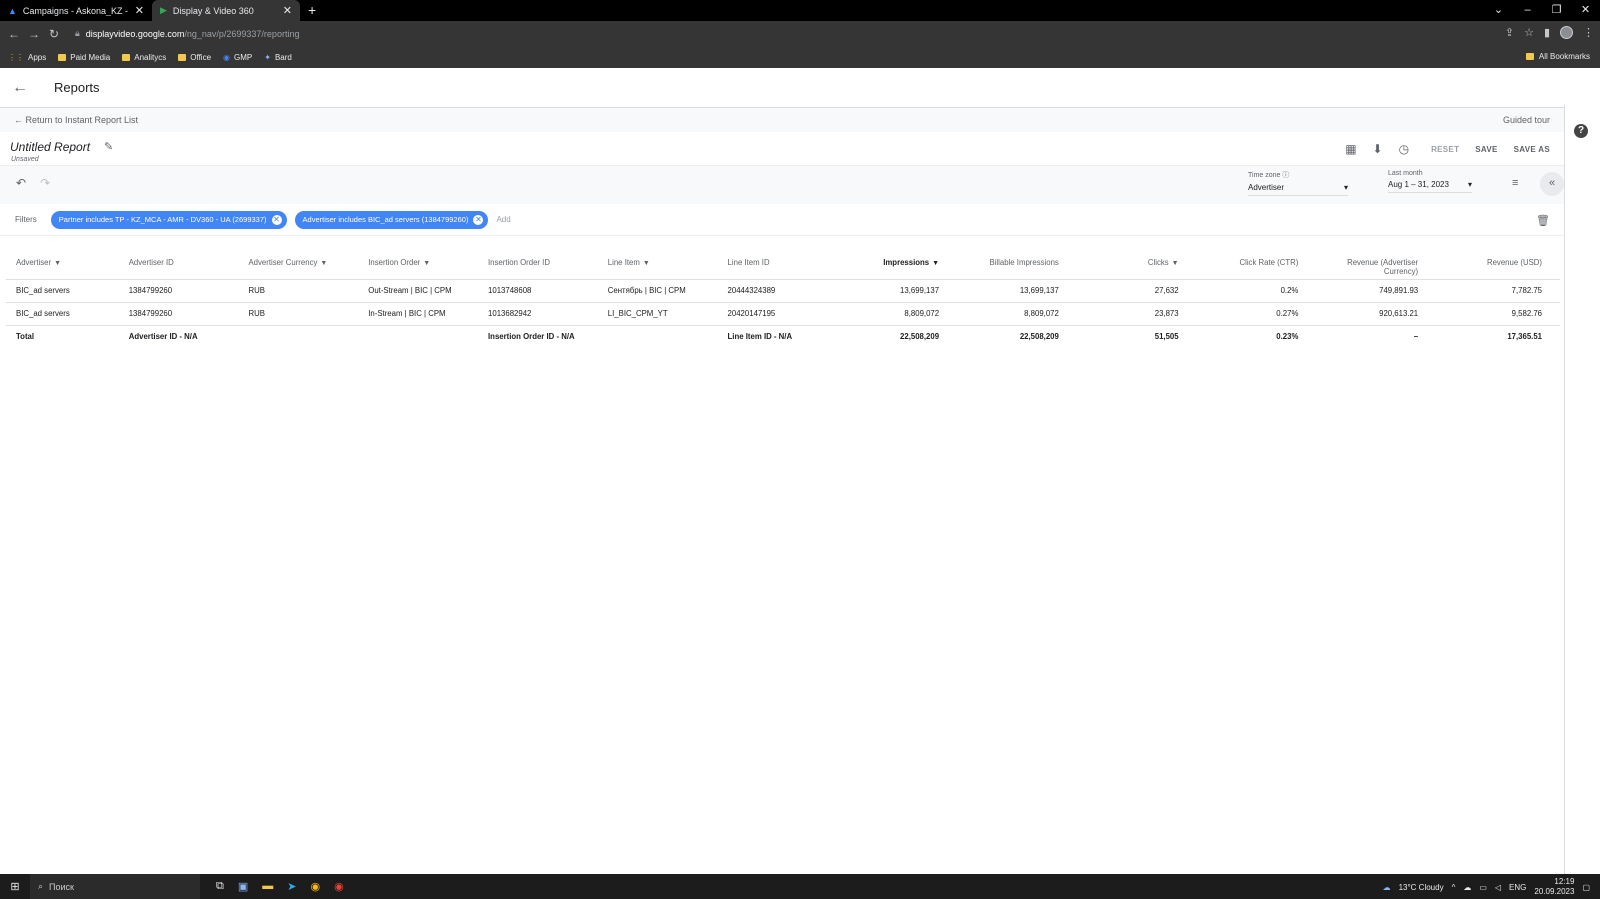 Image resolution: width=1600 pixels, height=899 pixels. Describe the element at coordinates (1552, 184) in the screenshot. I see `collapse-panel-icon: «` at that location.